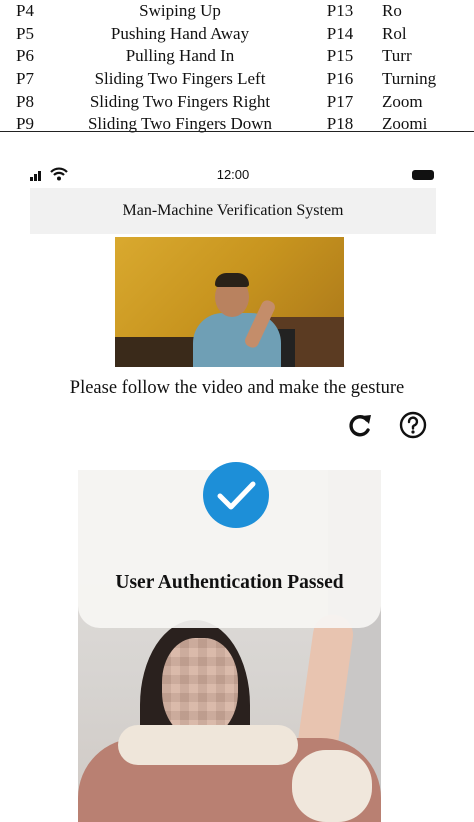 The width and height of the screenshot is (474, 822). Describe the element at coordinates (413, 425) in the screenshot. I see `help-icon` at that location.